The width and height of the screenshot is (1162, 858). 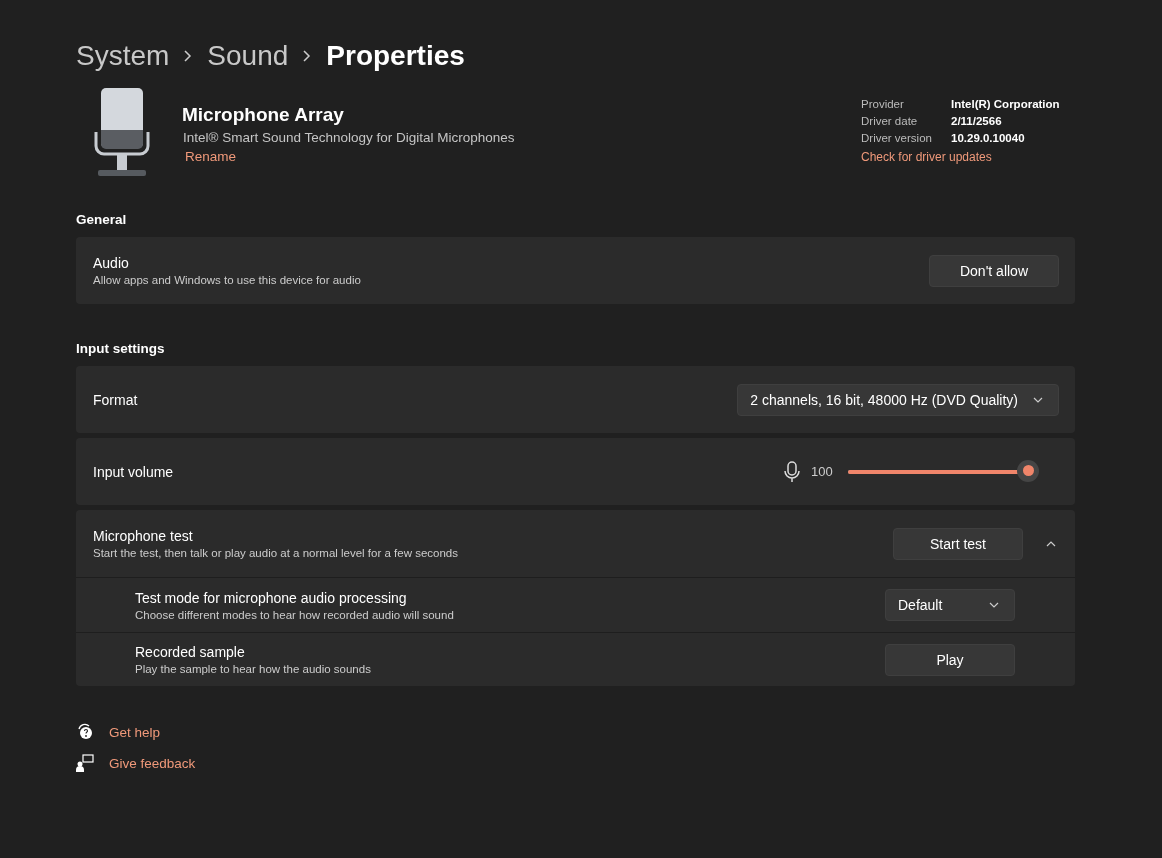 What do you see at coordinates (152, 763) in the screenshot?
I see `footer-link: Give feedback` at bounding box center [152, 763].